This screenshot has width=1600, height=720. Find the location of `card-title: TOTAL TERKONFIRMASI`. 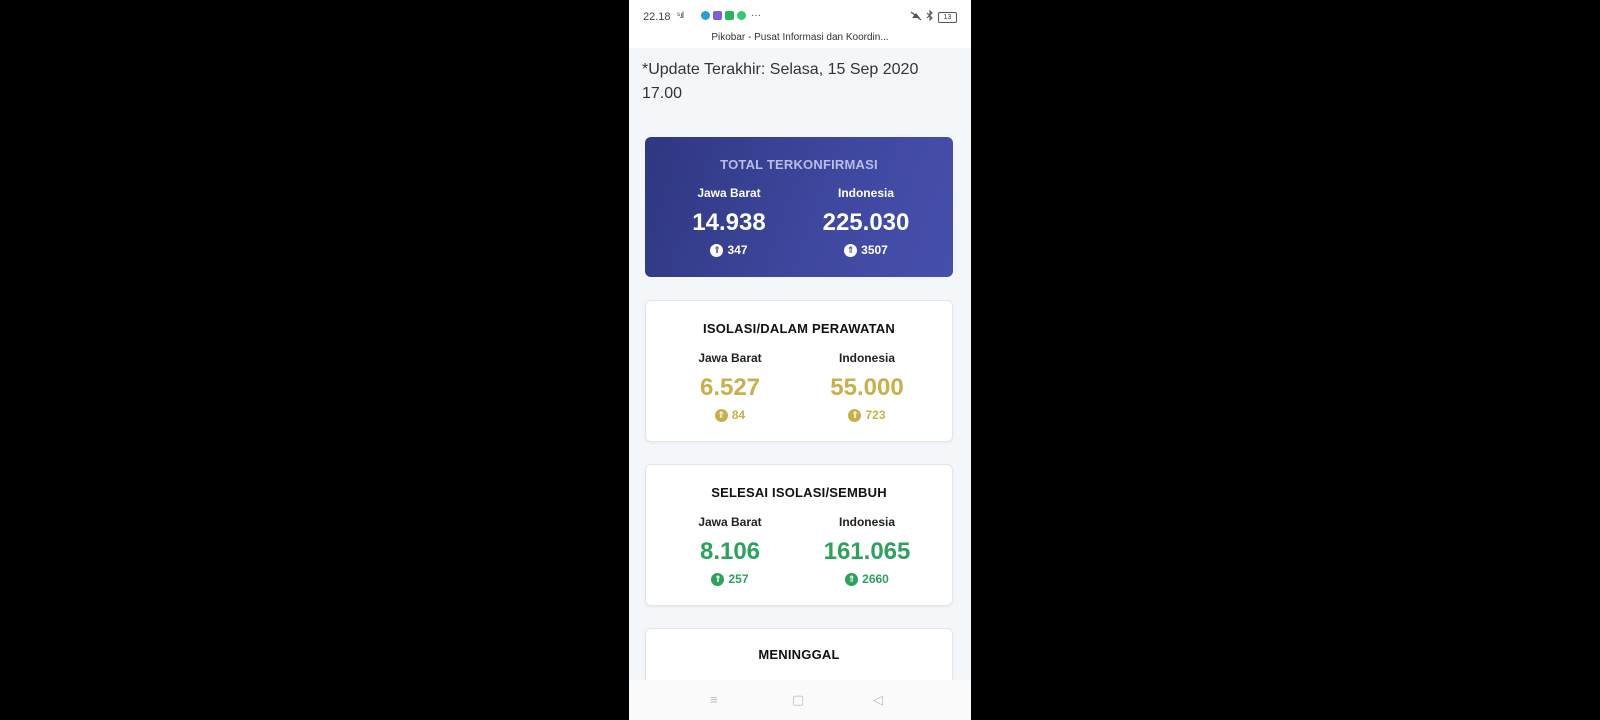

card-title: TOTAL TERKONFIRMASI is located at coordinates (799, 164).